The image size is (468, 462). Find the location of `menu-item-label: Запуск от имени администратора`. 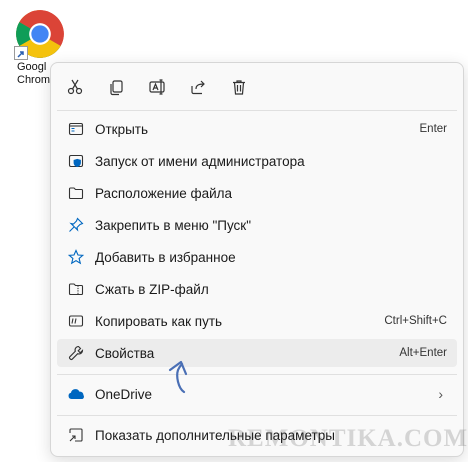

menu-item-label: Запуск от имени администратора is located at coordinates (200, 161).